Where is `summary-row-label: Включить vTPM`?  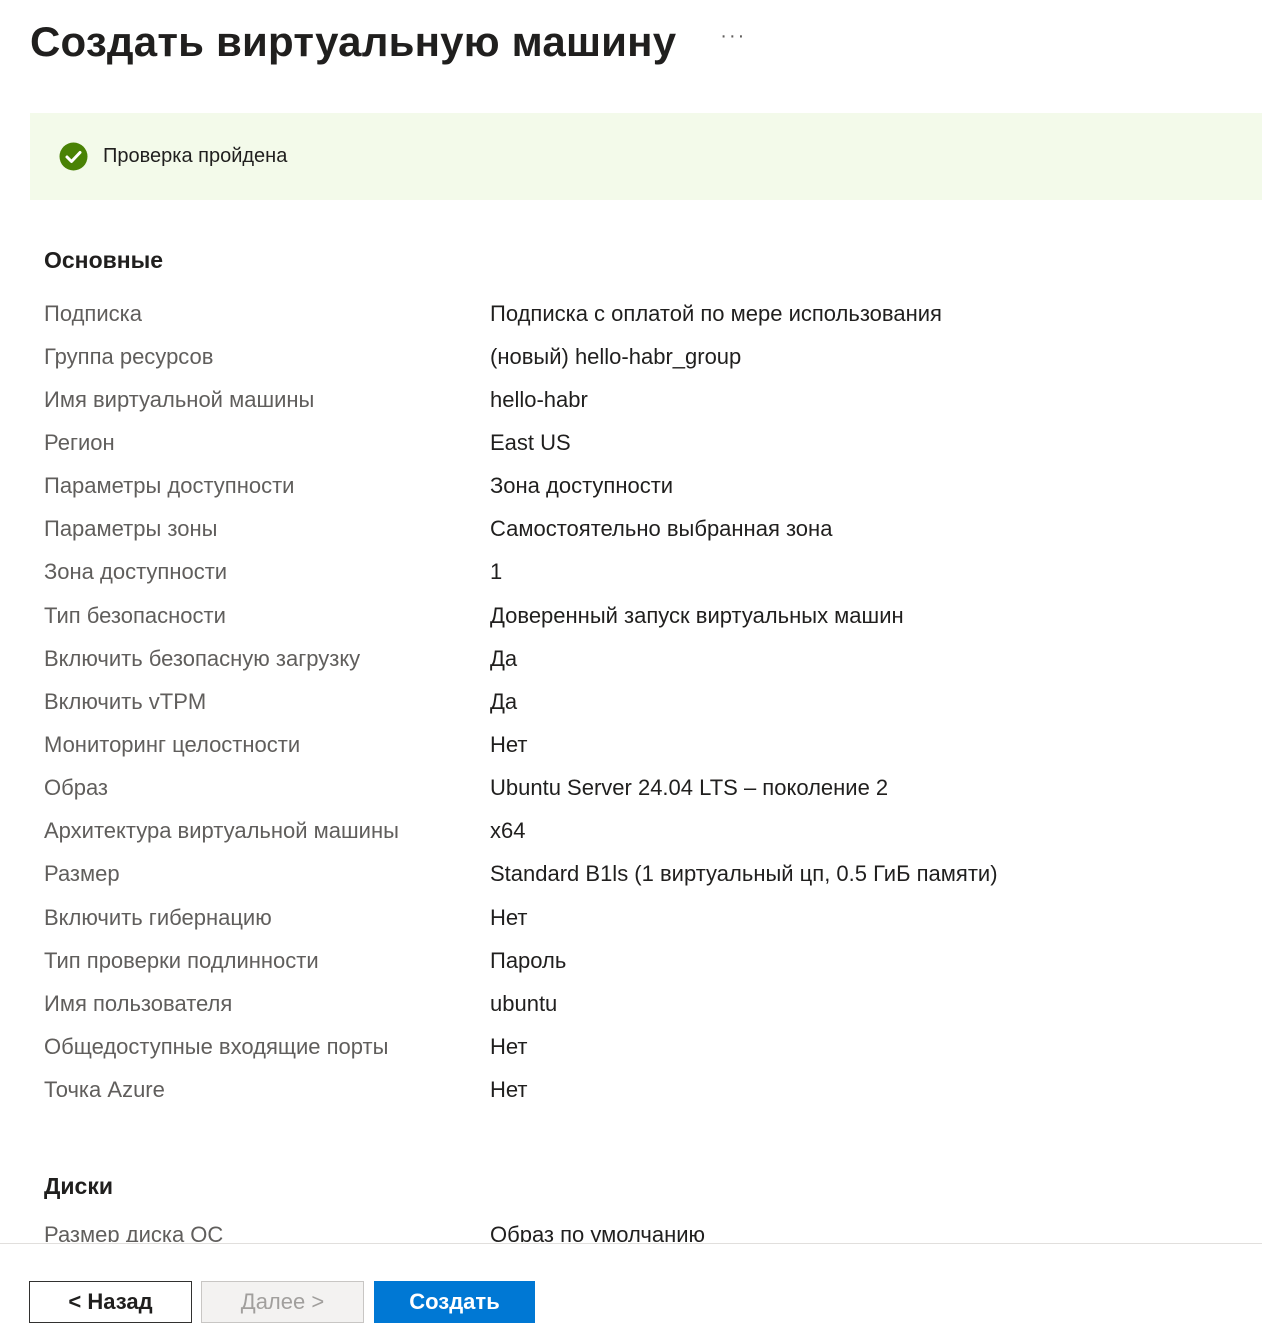
summary-row-label: Включить vTPM is located at coordinates (125, 701).